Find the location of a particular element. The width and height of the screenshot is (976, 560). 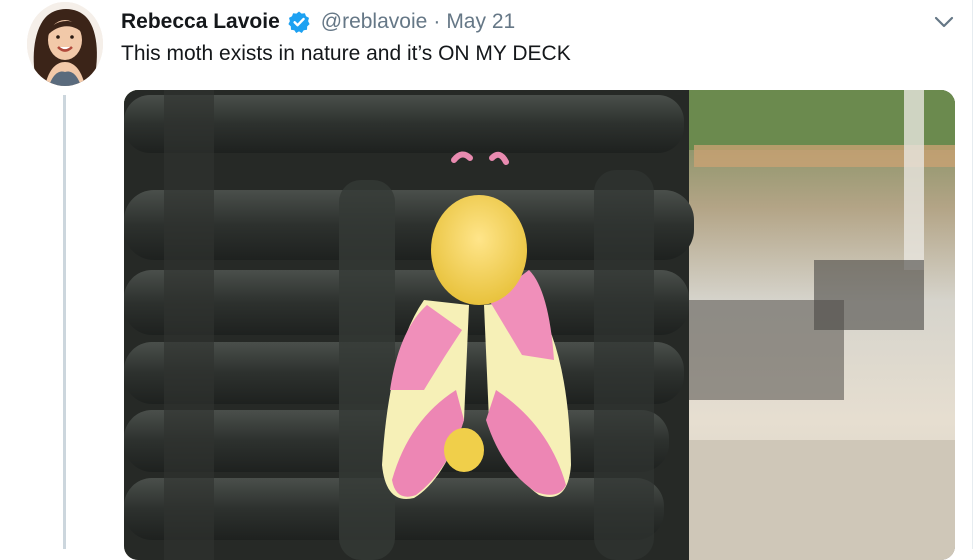

timeline-border is located at coordinates (972, 274).